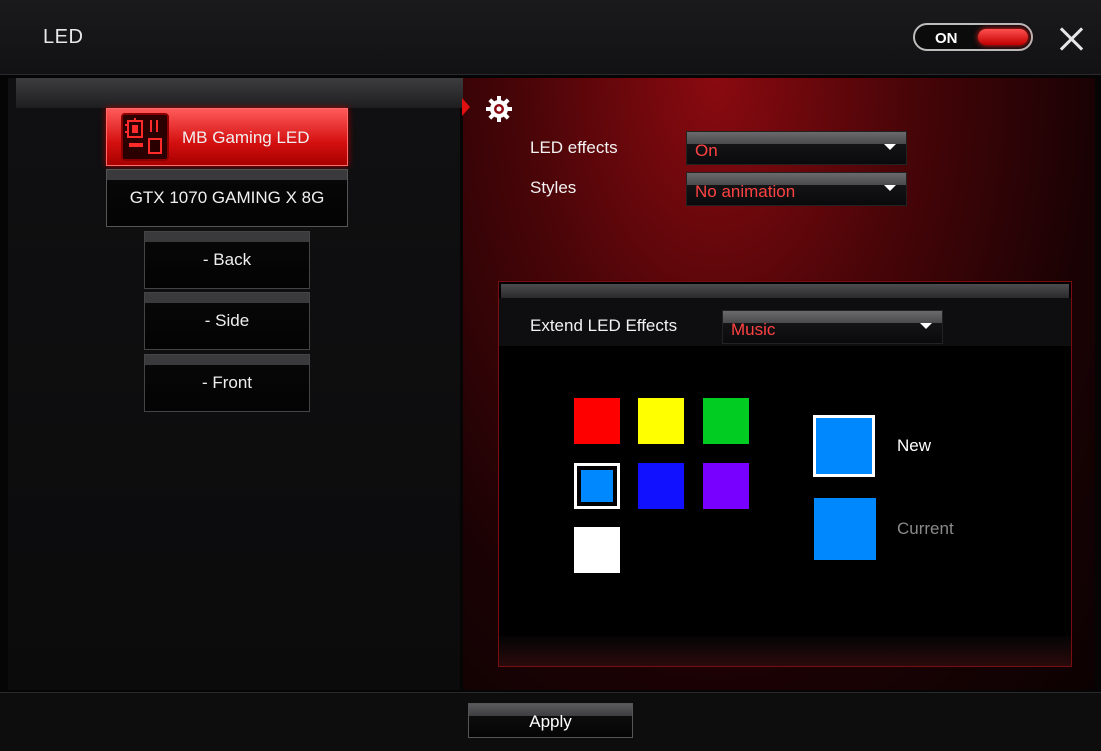 This screenshot has width=1101, height=751. I want to click on styles-dropdown: No animation, so click(796, 189).